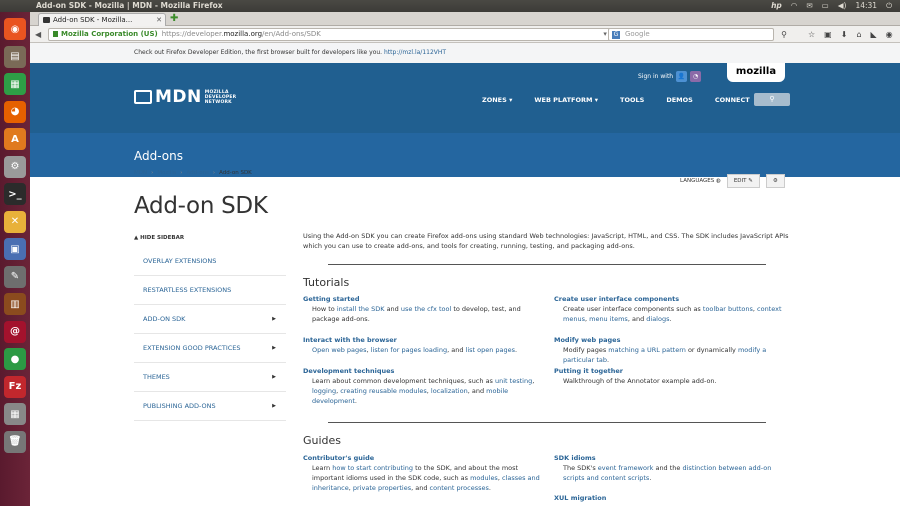  I want to click on sidebar-item-restartless-extensions: RESTARTLESS EXTENSIONS, so click(210, 290).